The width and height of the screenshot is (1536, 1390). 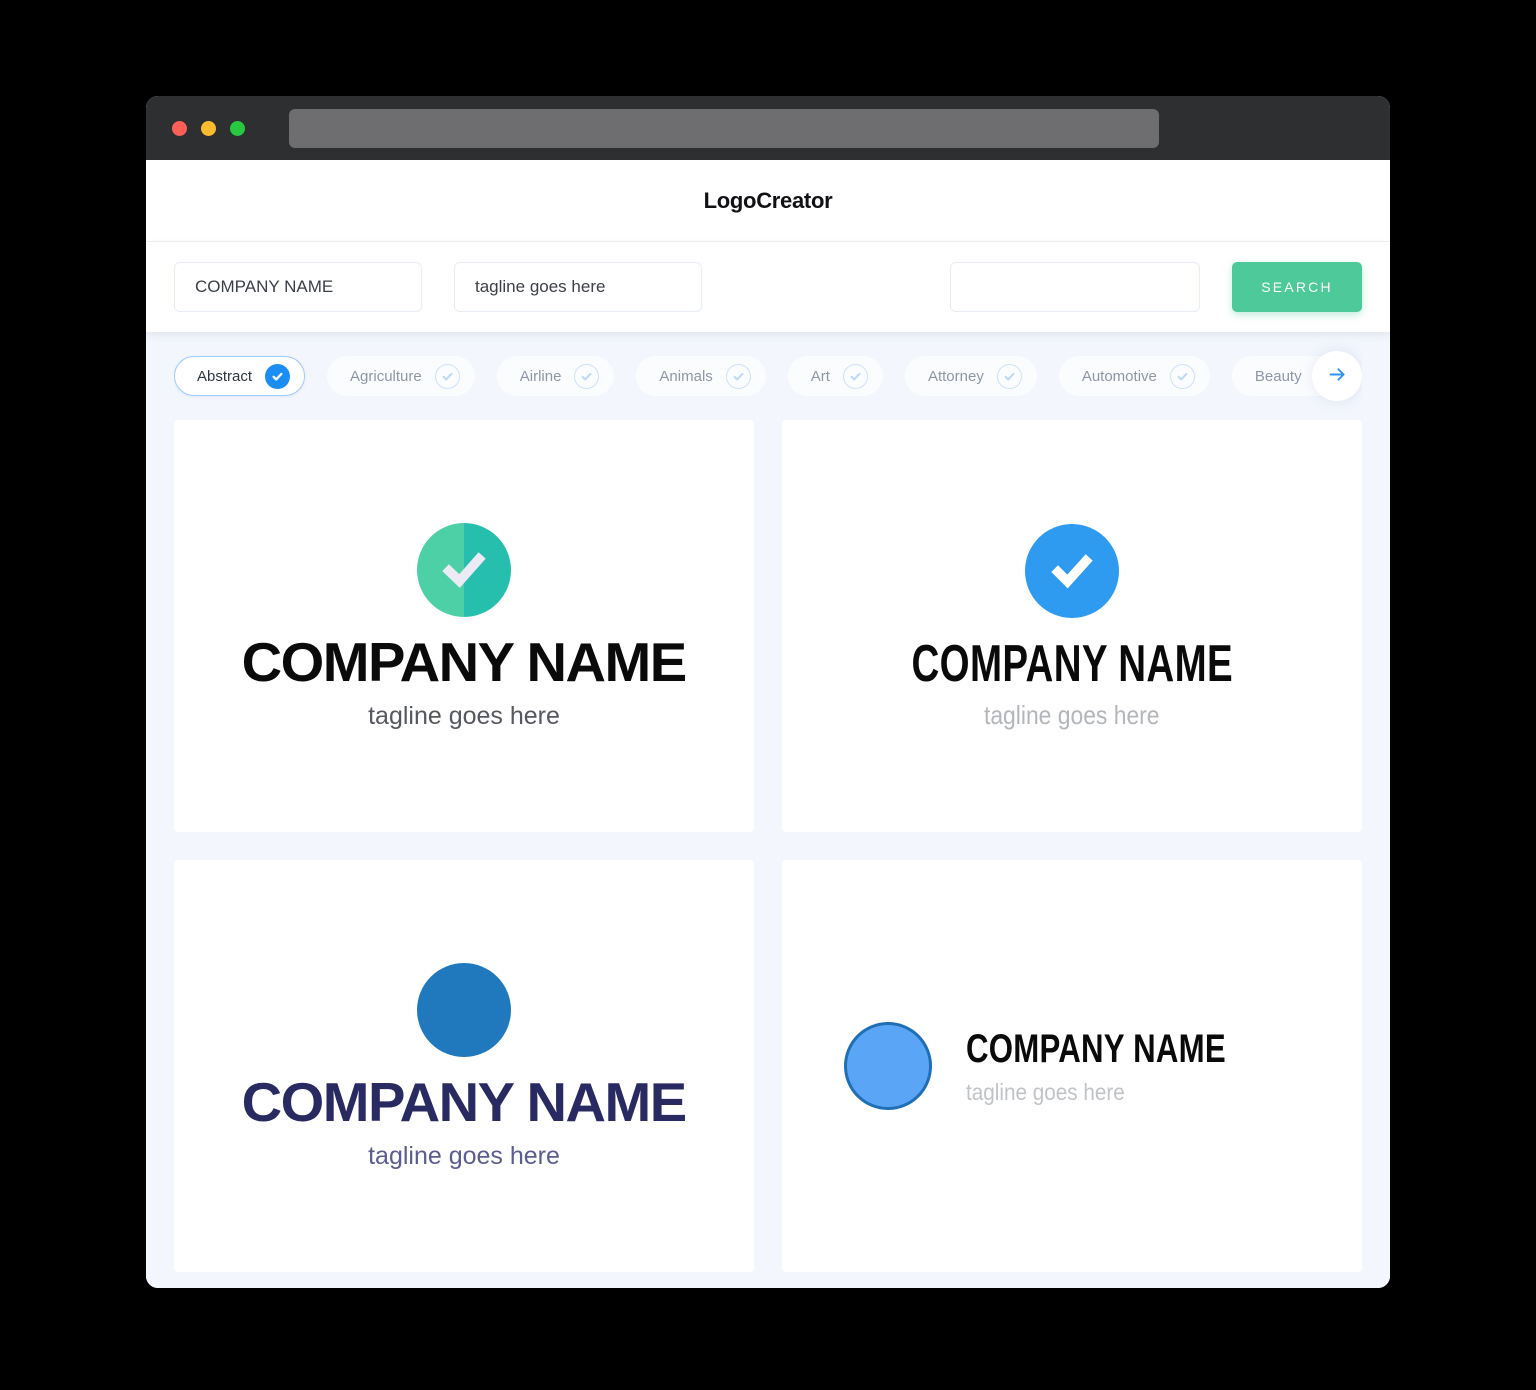 I want to click on category-chip-label: Art, so click(x=820, y=376).